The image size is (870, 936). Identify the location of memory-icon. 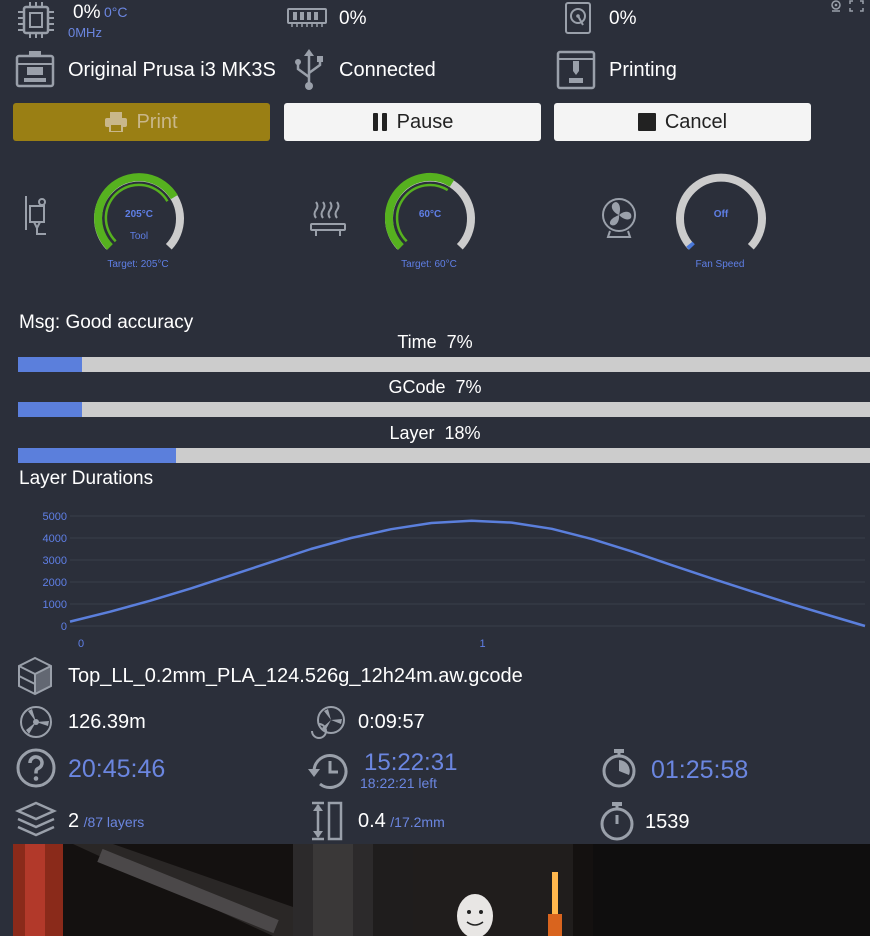
(307, 17).